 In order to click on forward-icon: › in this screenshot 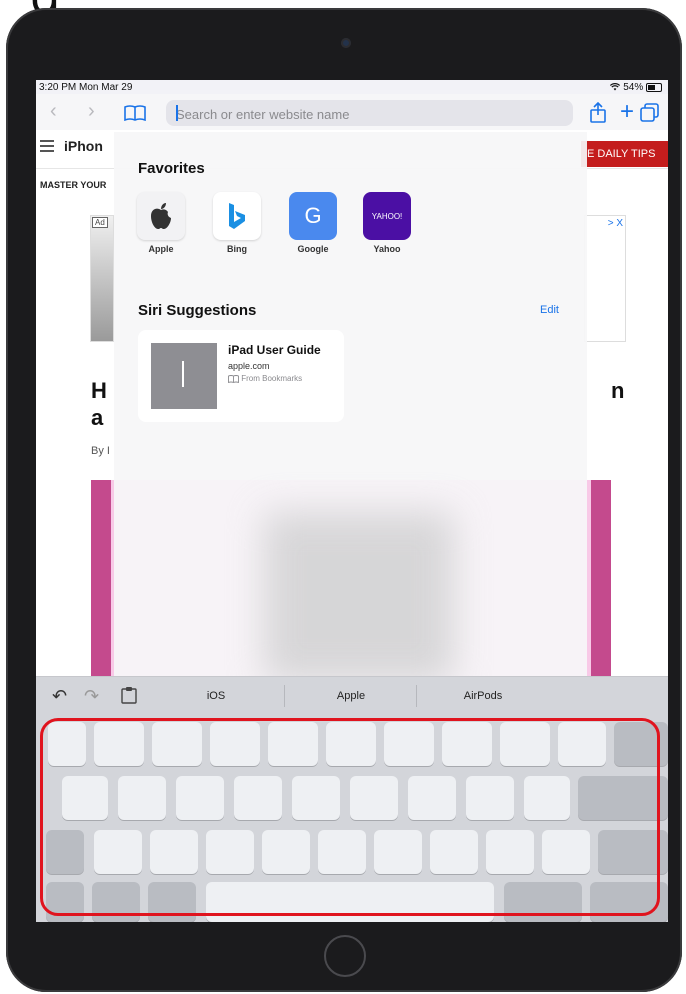, I will do `click(91, 111)`.